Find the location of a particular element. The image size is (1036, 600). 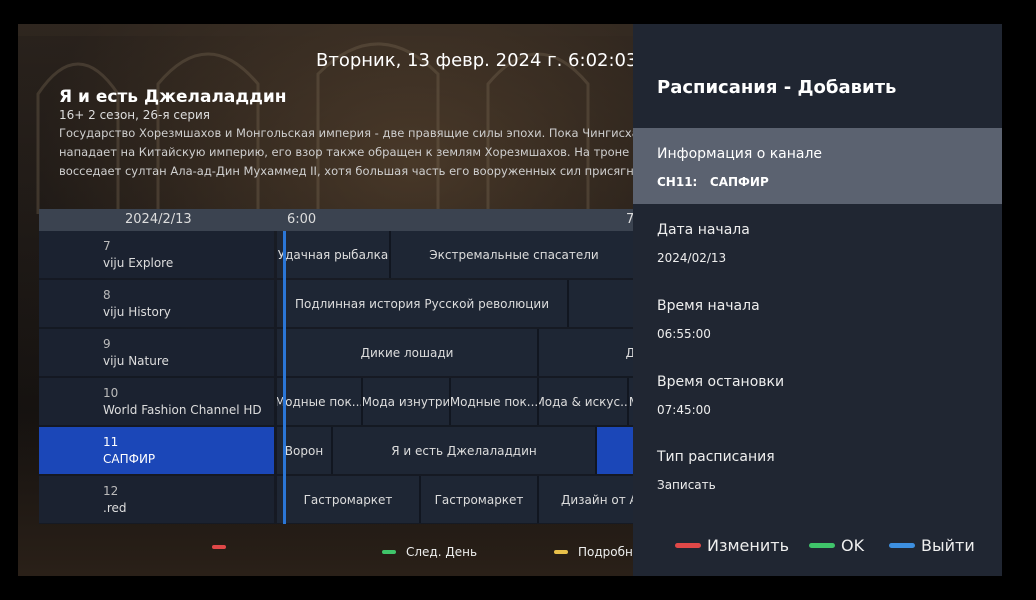

field-value: CH11: САПФИР is located at coordinates (713, 182).